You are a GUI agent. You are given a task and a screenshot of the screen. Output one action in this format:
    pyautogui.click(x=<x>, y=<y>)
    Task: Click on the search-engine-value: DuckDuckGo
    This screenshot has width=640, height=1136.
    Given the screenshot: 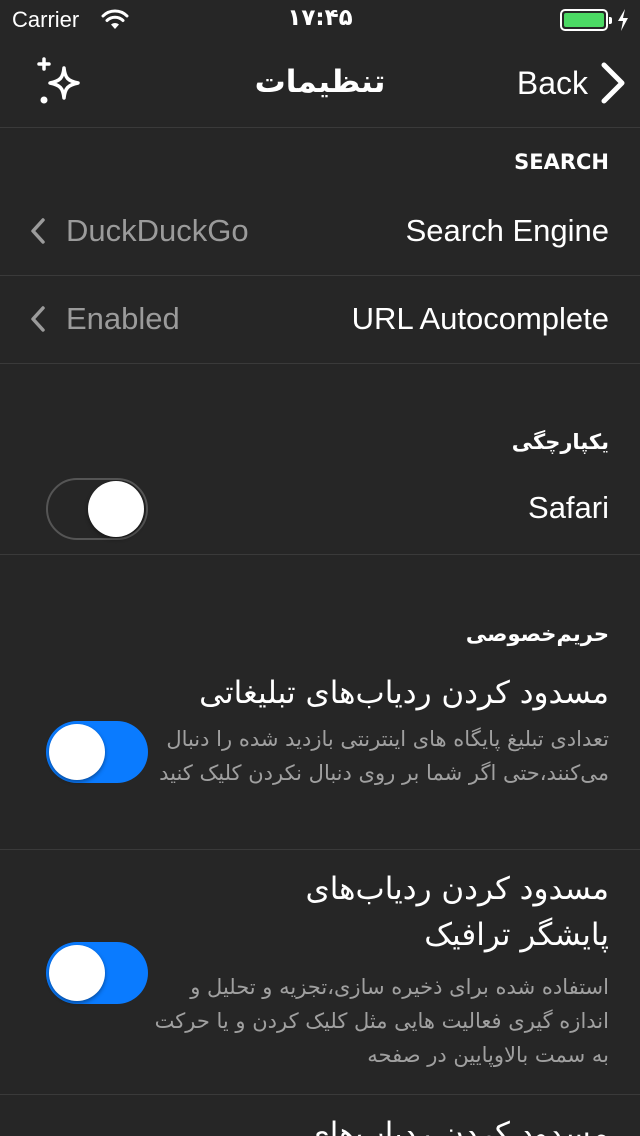 What is the action you would take?
    pyautogui.click(x=139, y=231)
    